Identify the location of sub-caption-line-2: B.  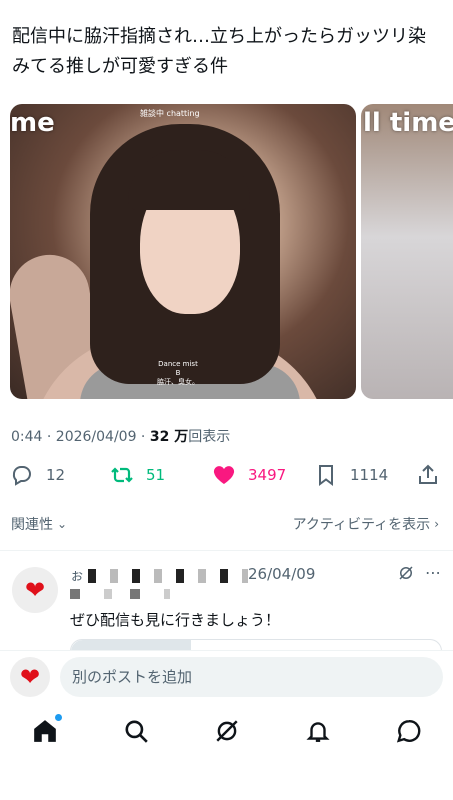
(178, 373).